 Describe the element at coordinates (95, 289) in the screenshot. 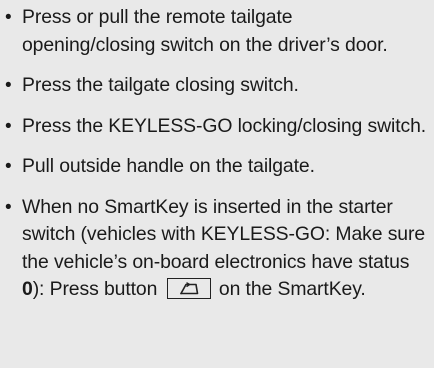

I see `instruction-text: ): Press button` at that location.